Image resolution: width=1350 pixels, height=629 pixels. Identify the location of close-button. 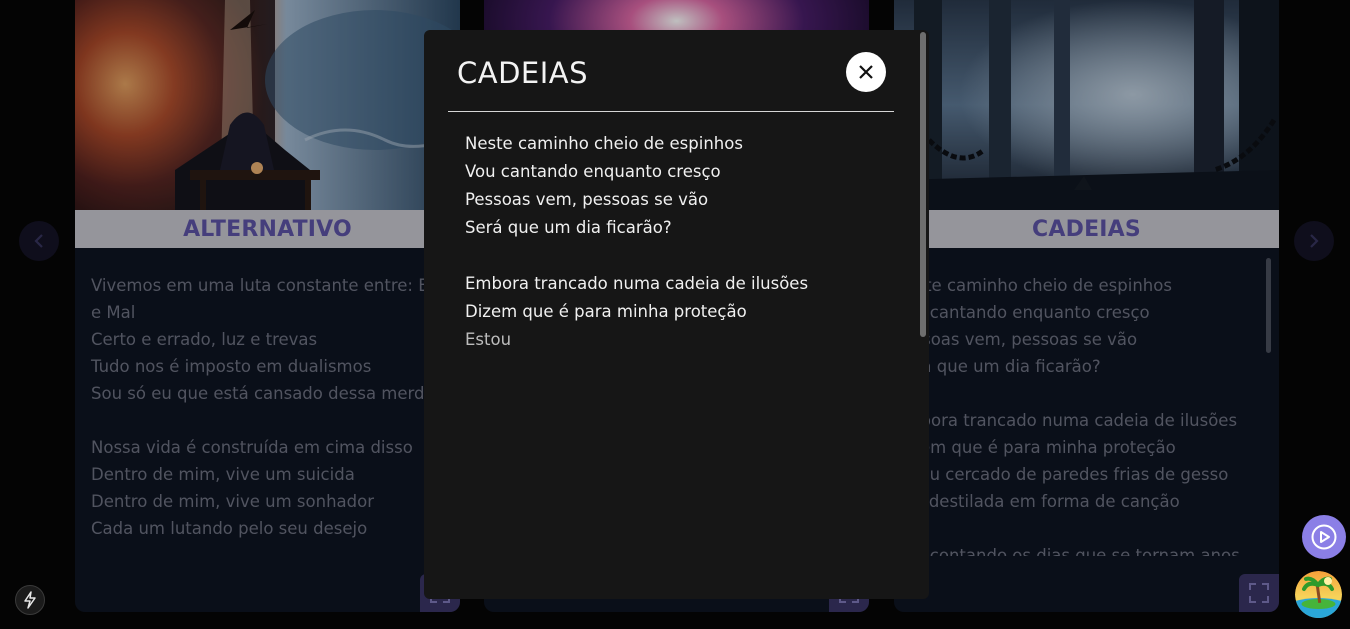
(866, 72).